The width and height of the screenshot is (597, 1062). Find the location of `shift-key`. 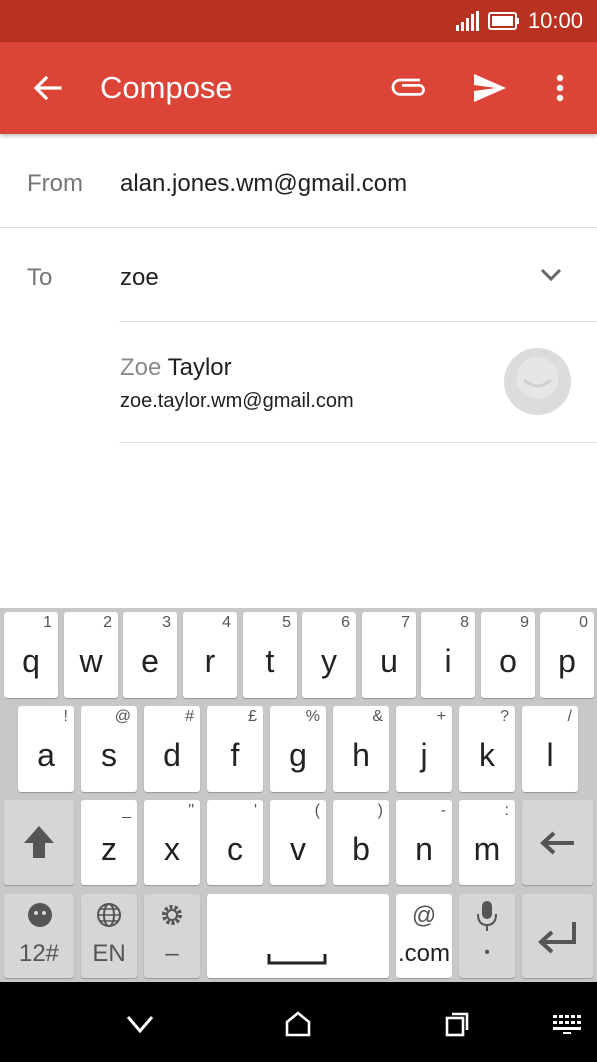

shift-key is located at coordinates (39, 842).